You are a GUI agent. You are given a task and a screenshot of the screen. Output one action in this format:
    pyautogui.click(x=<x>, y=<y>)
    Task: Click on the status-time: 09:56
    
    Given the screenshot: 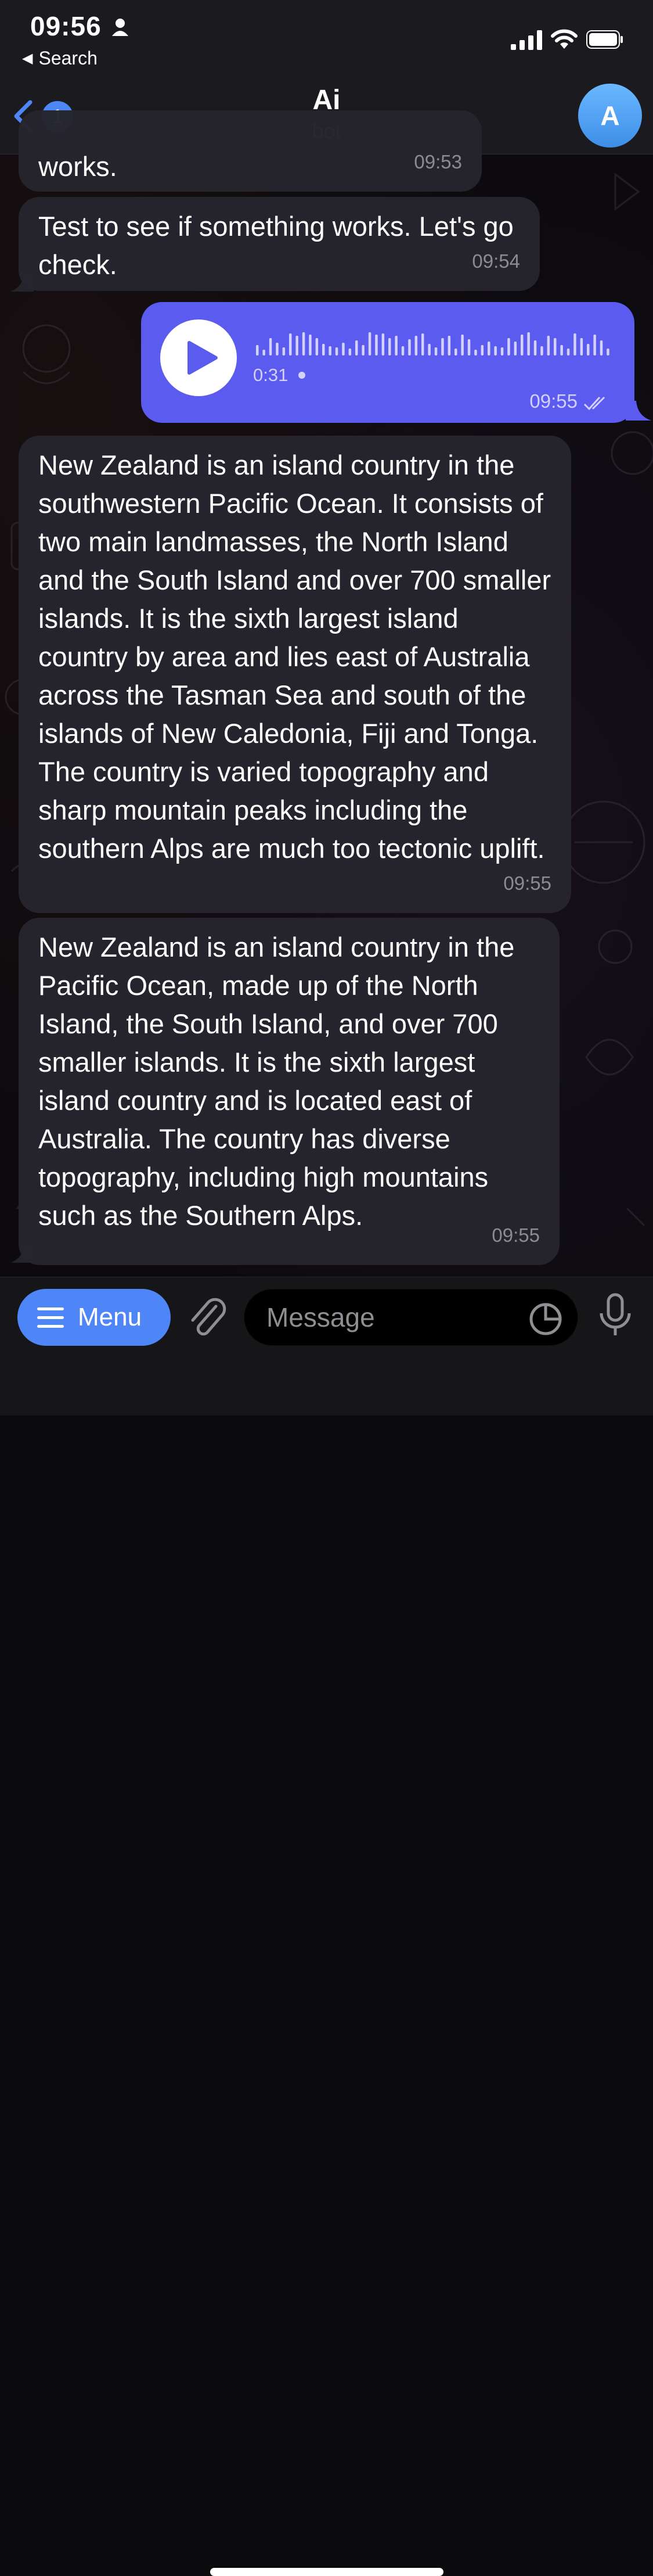 What is the action you would take?
    pyautogui.click(x=66, y=26)
    